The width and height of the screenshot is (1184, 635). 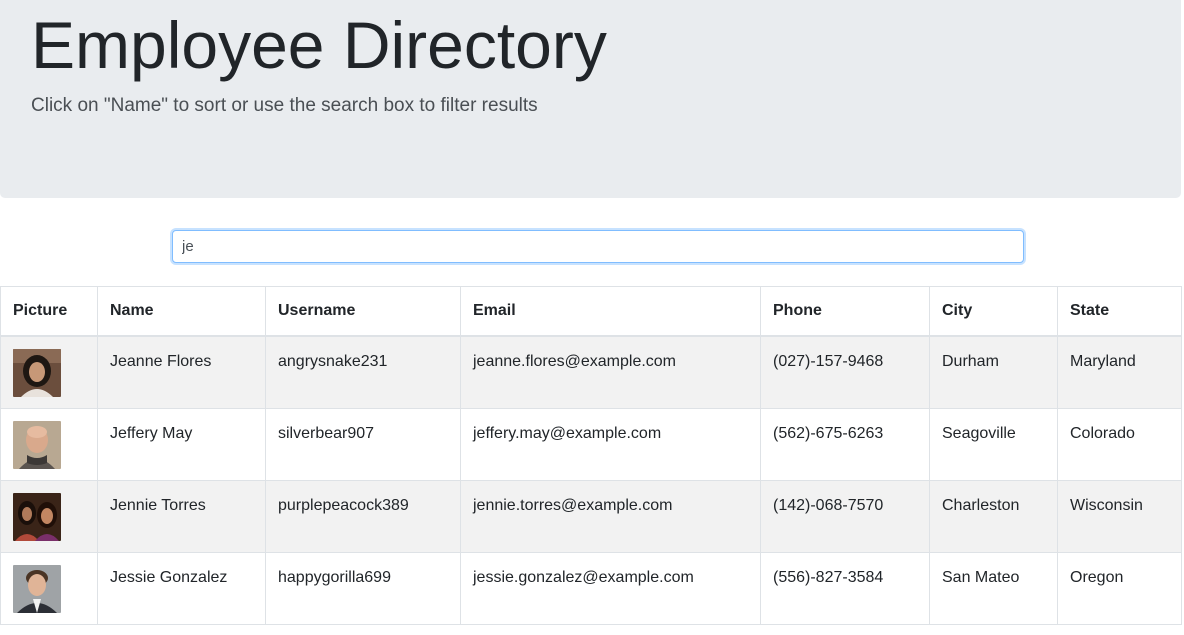 What do you see at coordinates (845, 372) in the screenshot?
I see `phone-cell: (027)-157-9468` at bounding box center [845, 372].